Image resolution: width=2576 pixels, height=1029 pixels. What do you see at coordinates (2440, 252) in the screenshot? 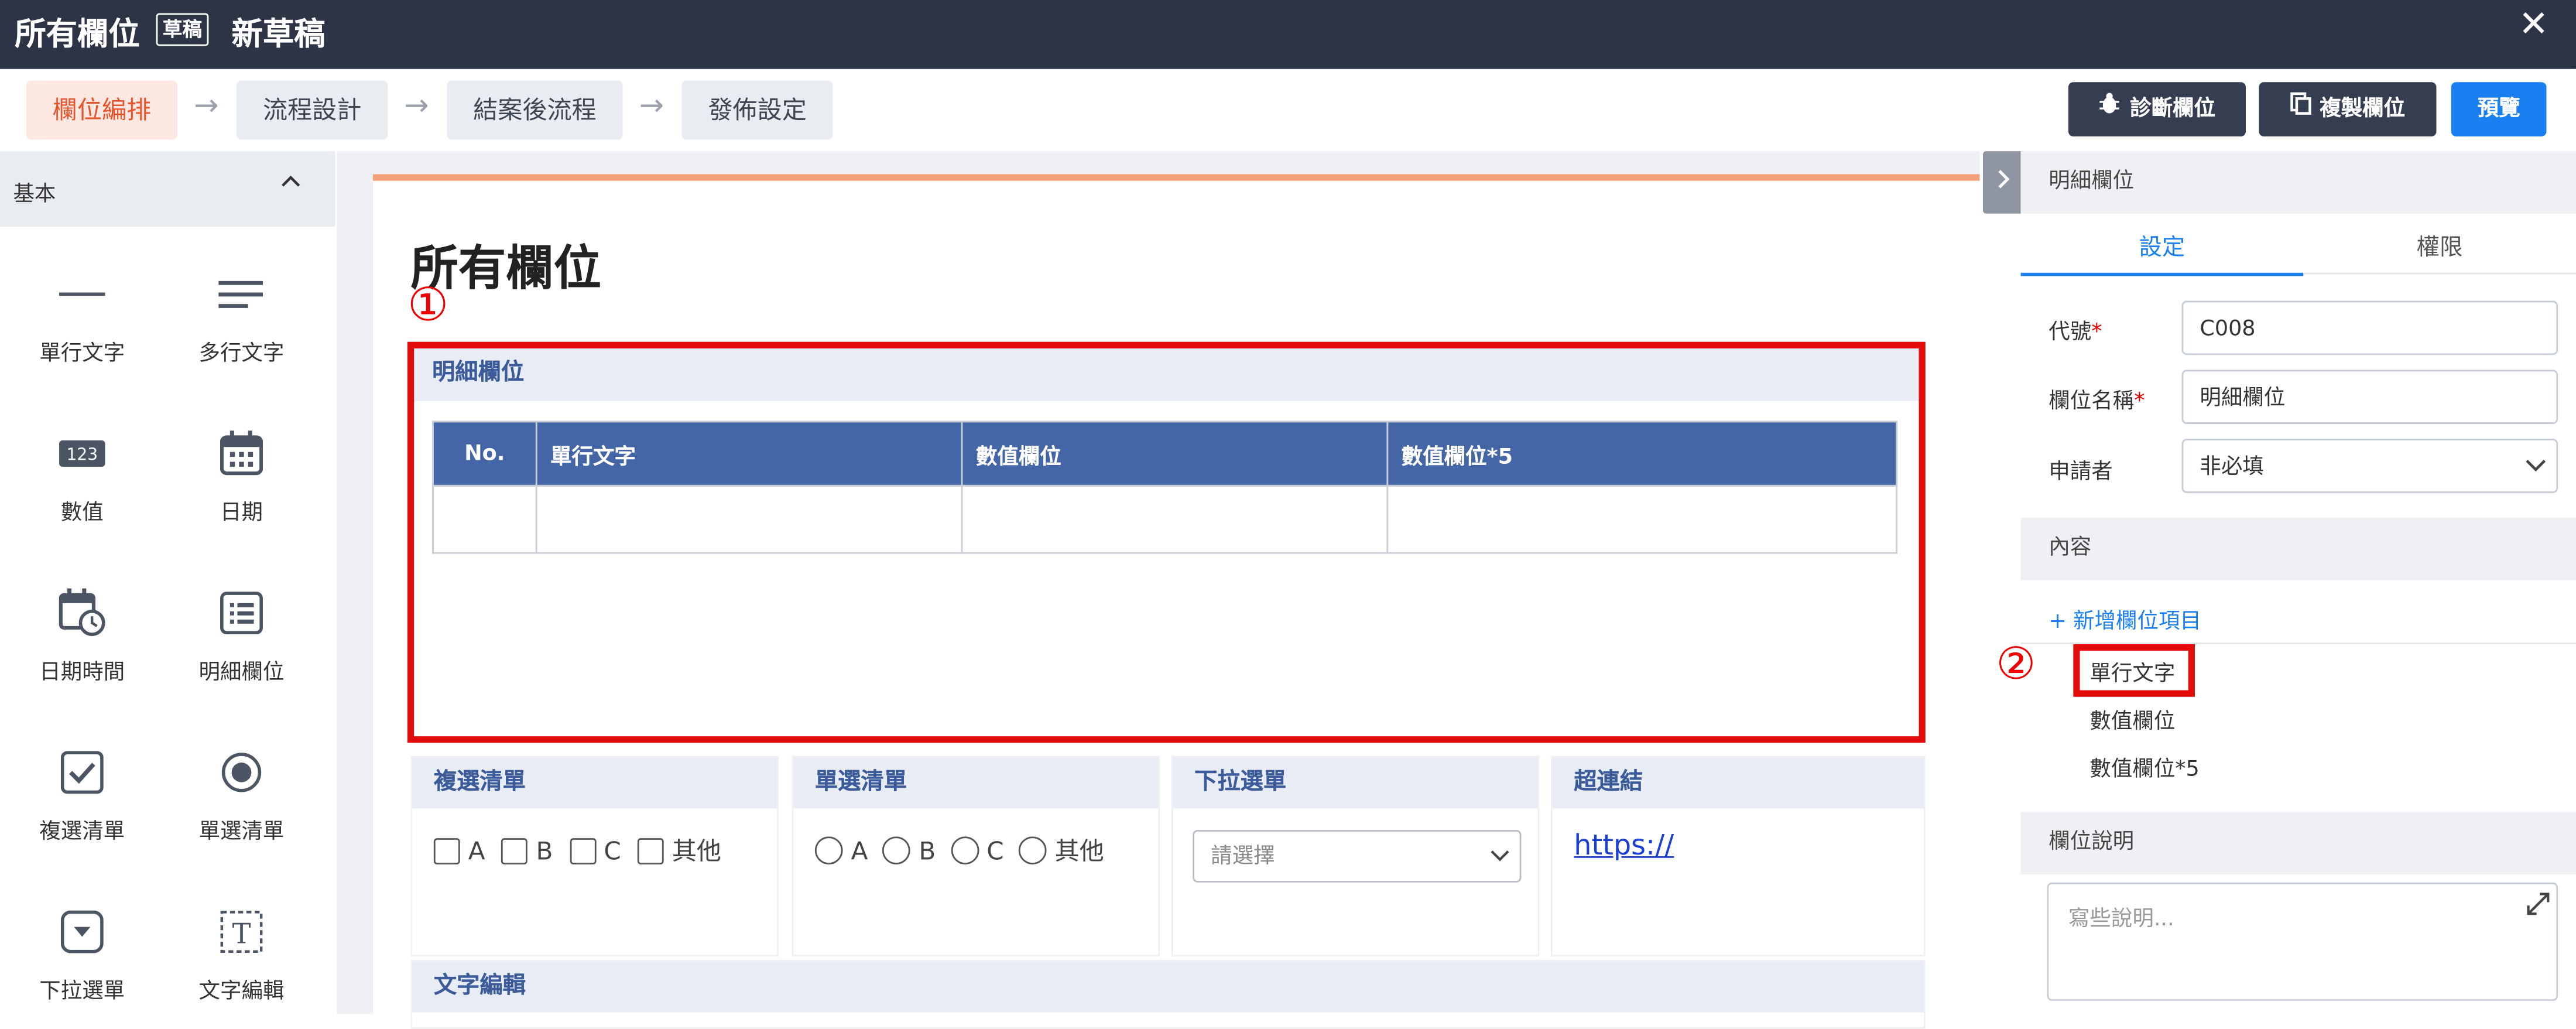
I see `tab-permissions: 權限` at bounding box center [2440, 252].